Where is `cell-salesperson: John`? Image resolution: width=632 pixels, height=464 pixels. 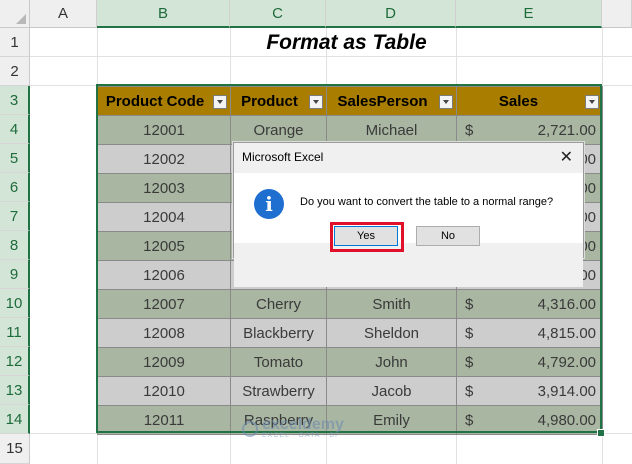 cell-salesperson: John is located at coordinates (391, 362).